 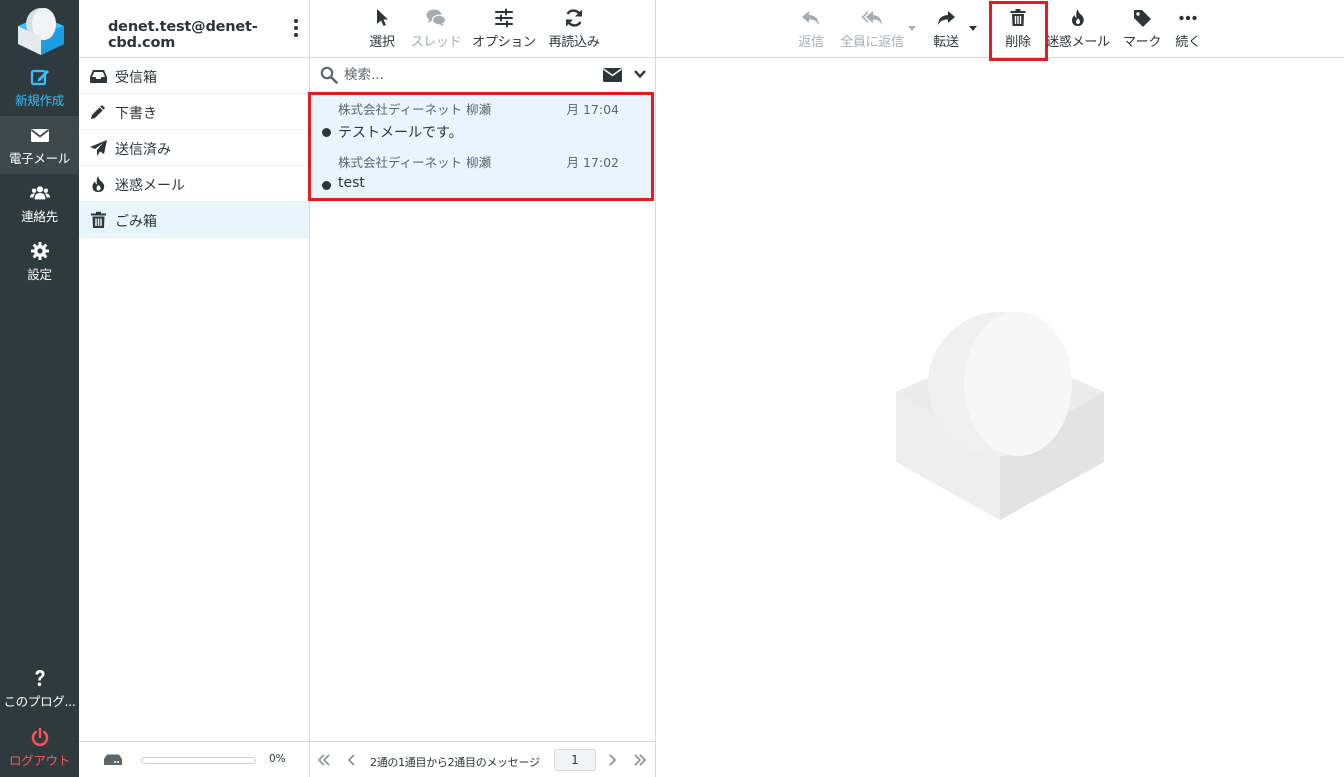 I want to click on folder-junk: 迷惑メール, so click(x=194, y=184).